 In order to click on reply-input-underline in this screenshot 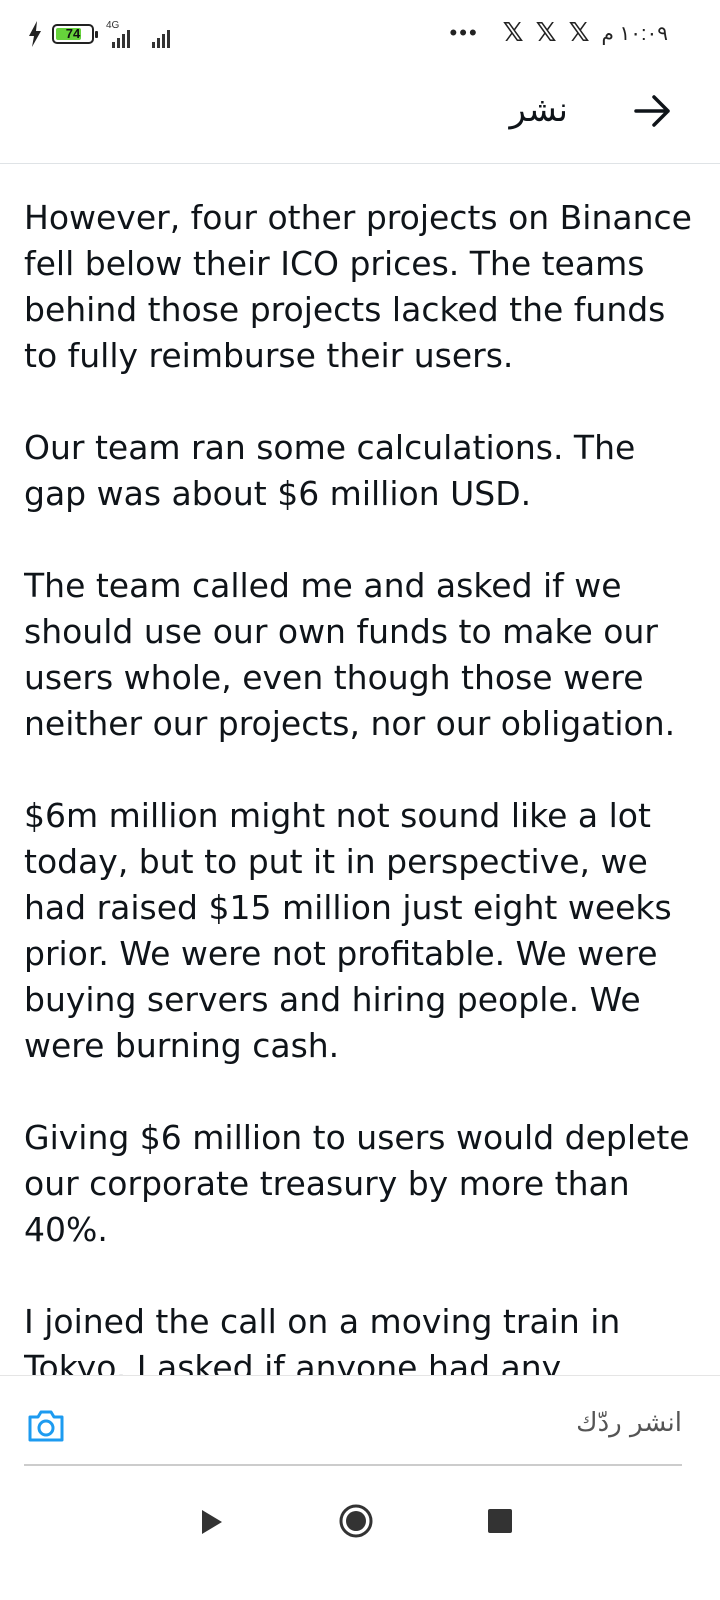, I will do `click(353, 1465)`.